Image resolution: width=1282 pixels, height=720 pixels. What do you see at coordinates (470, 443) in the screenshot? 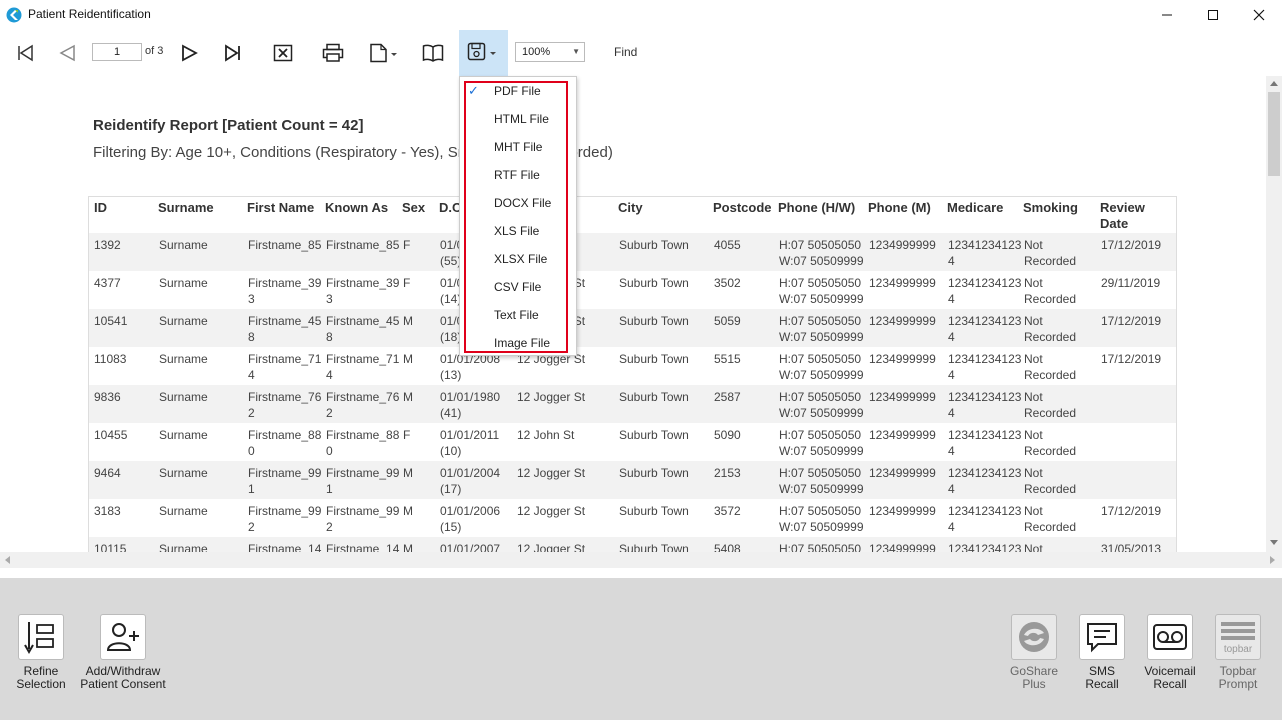
I see `table-cell: 01/01/2011 (10)` at bounding box center [470, 443].